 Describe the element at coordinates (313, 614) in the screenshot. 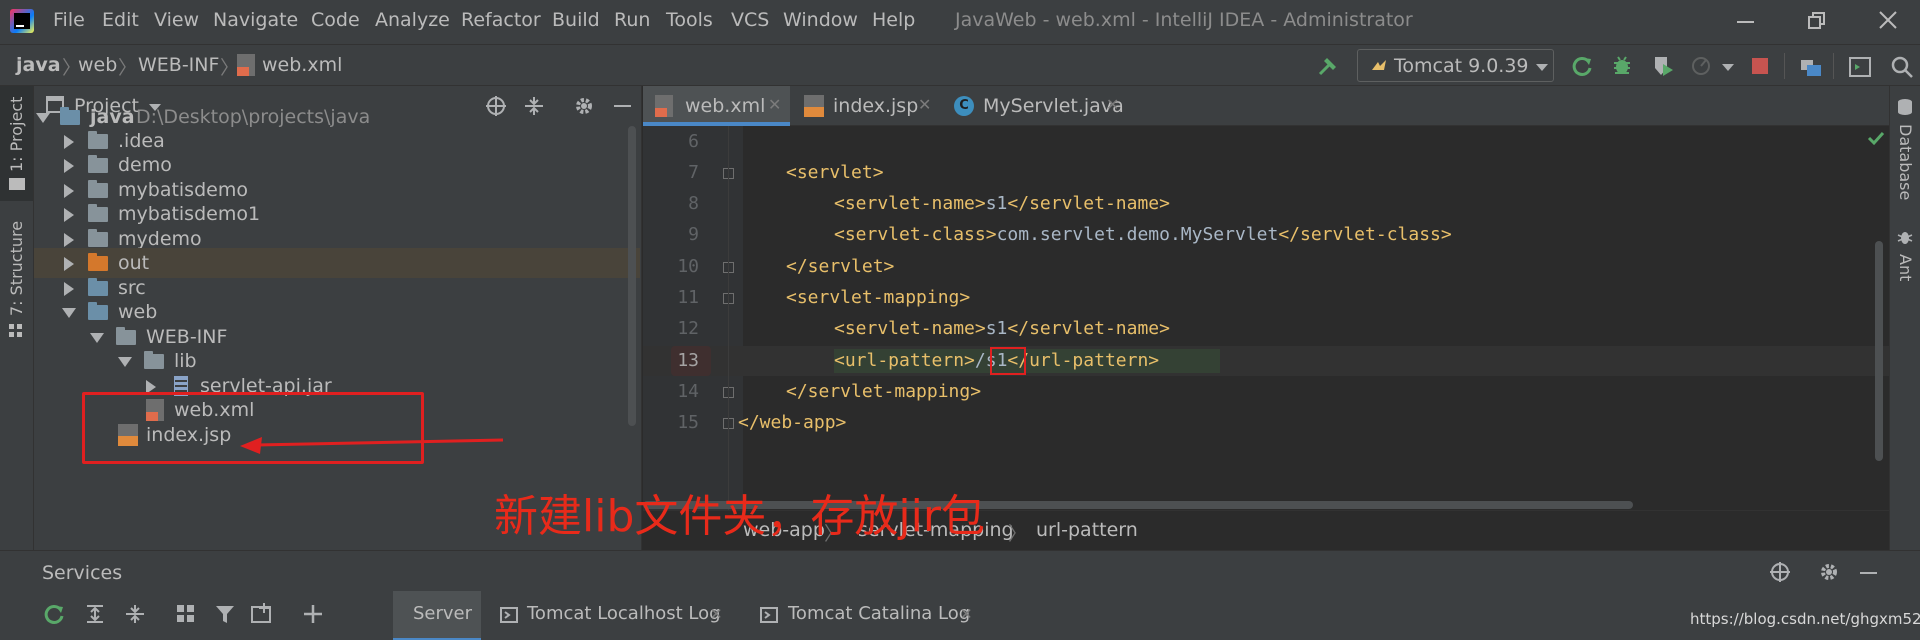

I see `add-icon` at that location.